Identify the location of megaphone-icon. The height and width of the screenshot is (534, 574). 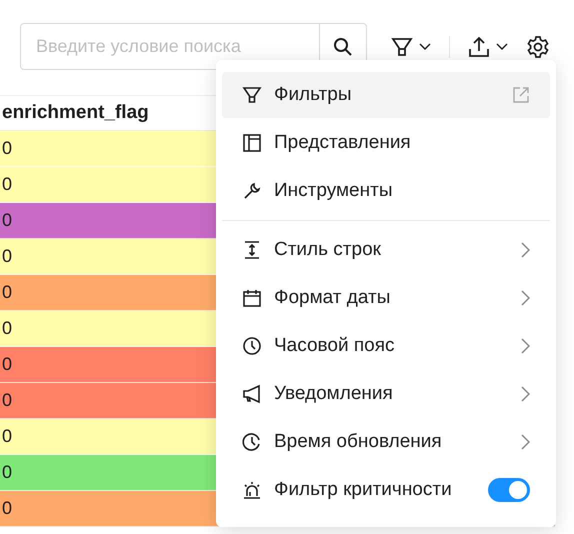
(252, 394).